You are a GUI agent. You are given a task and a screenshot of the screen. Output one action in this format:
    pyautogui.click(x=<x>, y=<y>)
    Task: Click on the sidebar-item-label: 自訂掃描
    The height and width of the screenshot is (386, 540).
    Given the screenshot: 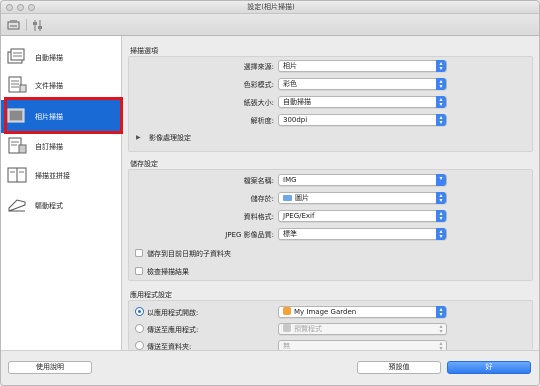 What is the action you would take?
    pyautogui.click(x=49, y=147)
    